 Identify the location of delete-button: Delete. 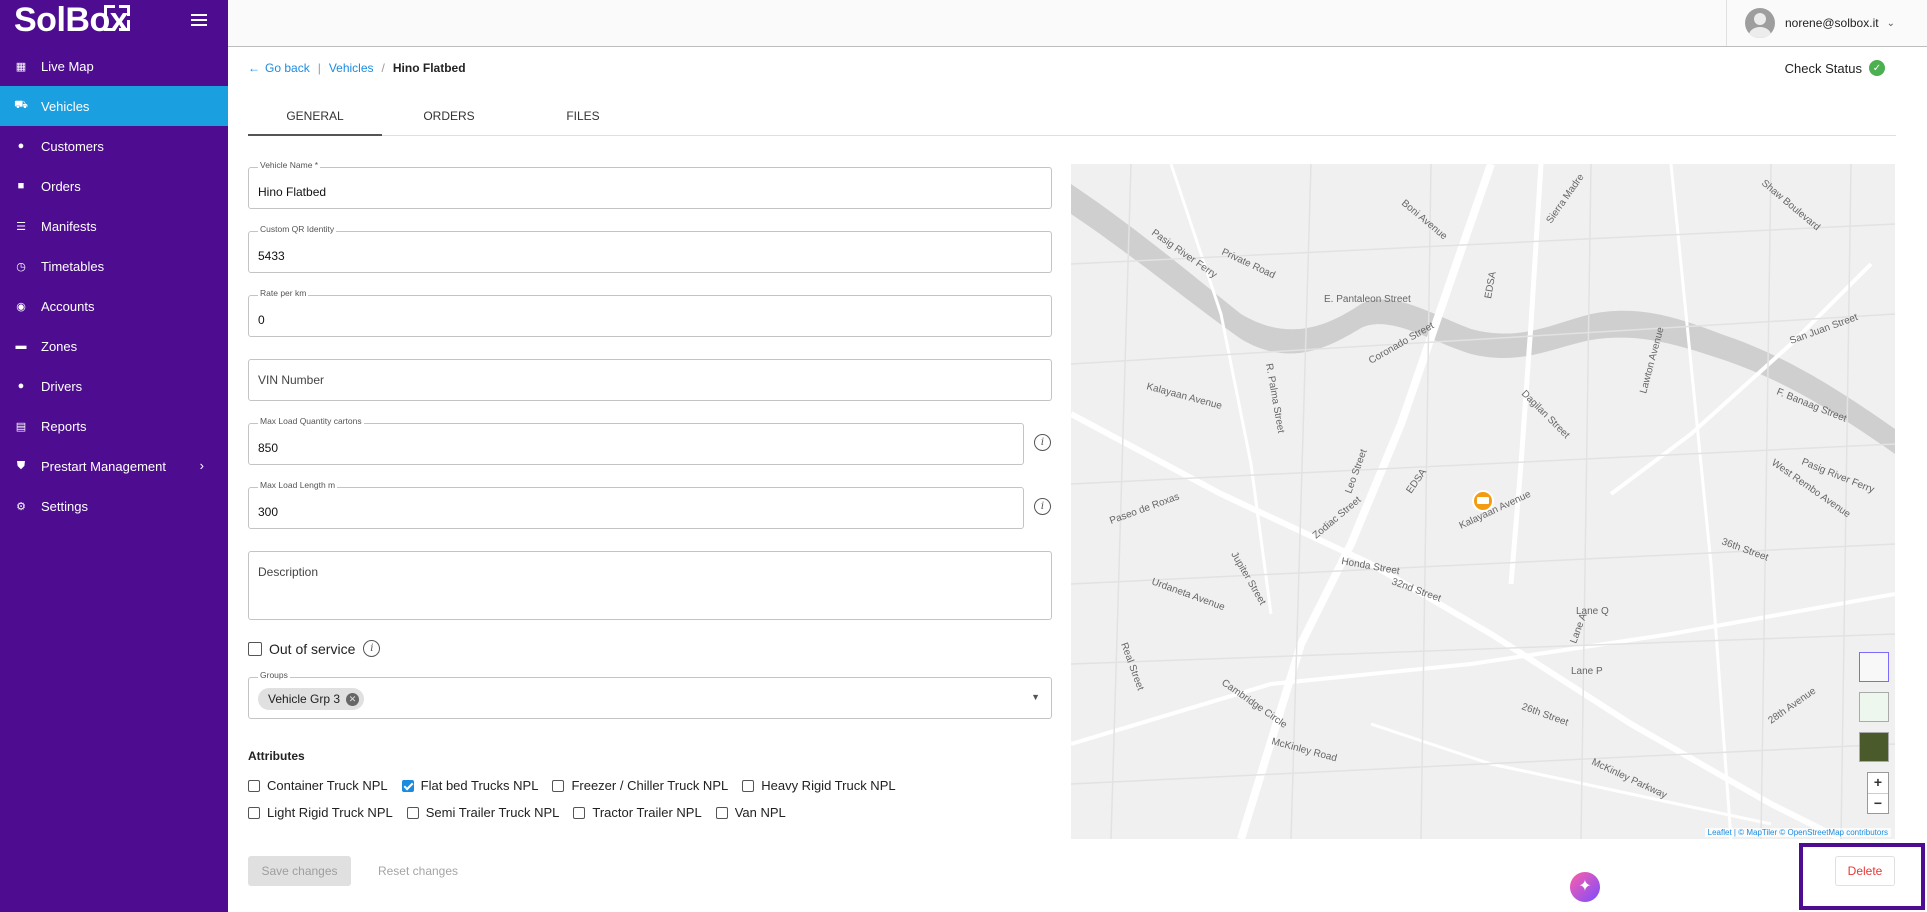
(1865, 871).